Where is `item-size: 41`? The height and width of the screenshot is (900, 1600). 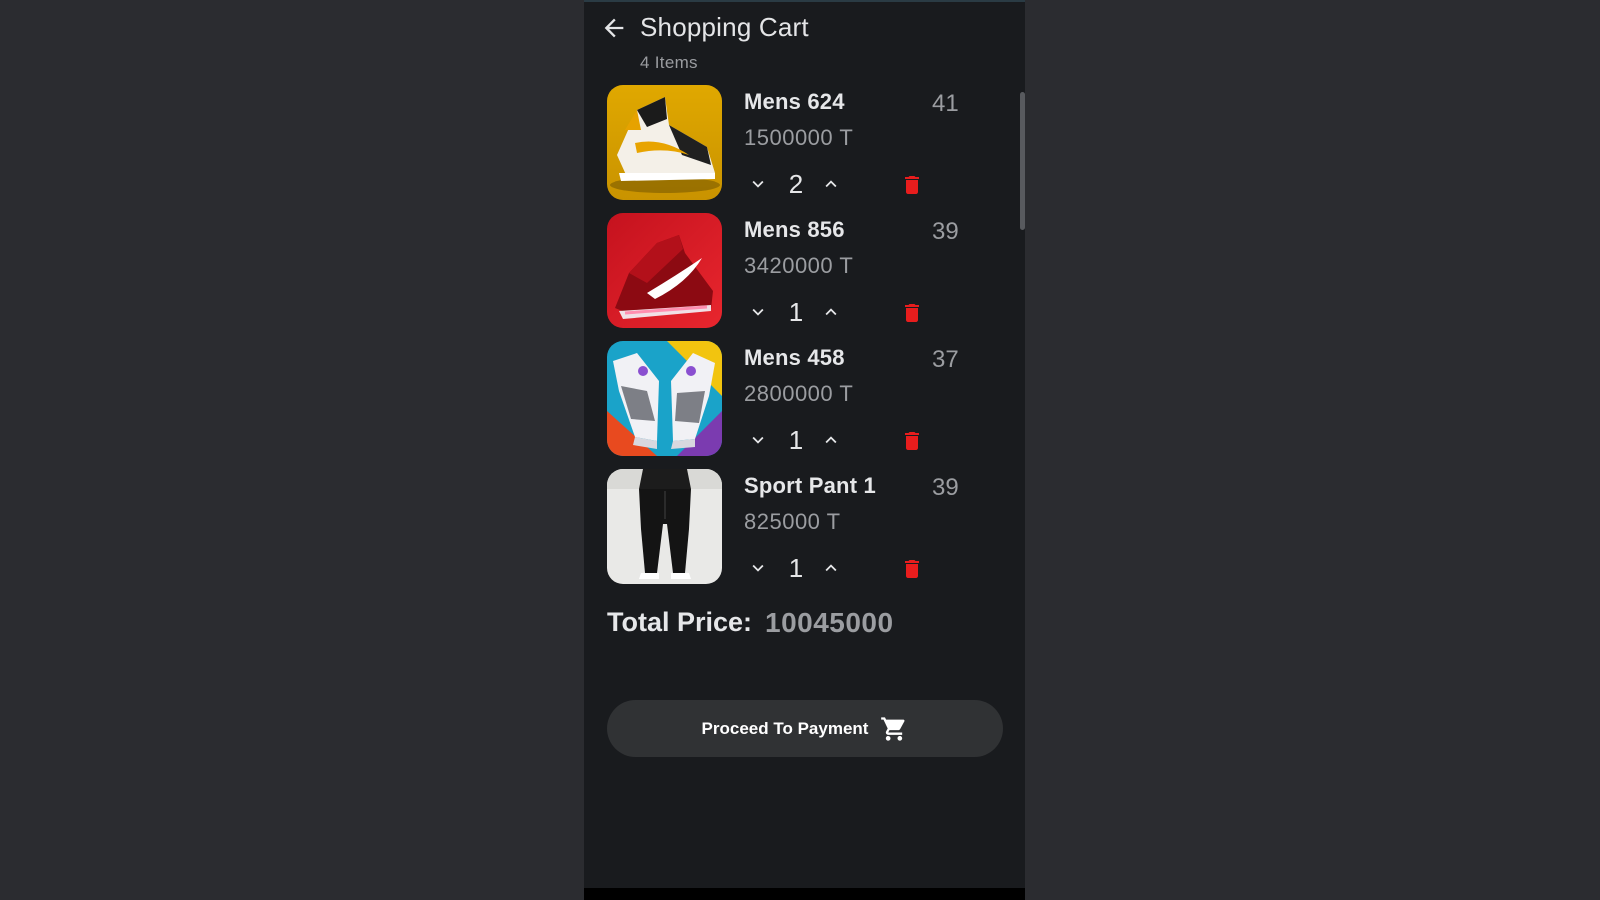 item-size: 41 is located at coordinates (945, 103).